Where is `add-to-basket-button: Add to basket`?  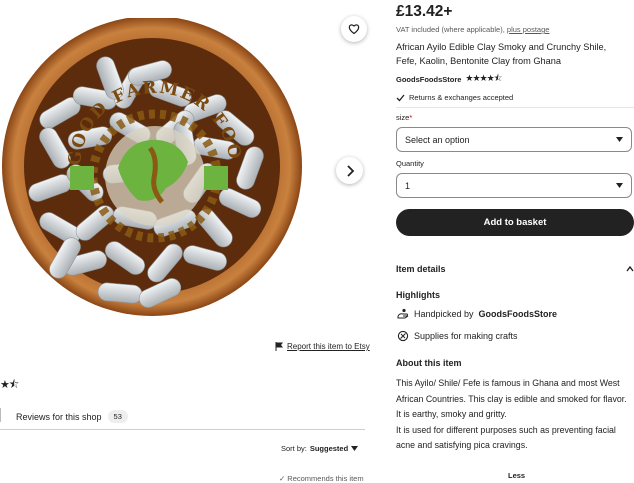 add-to-basket-button: Add to basket is located at coordinates (515, 222).